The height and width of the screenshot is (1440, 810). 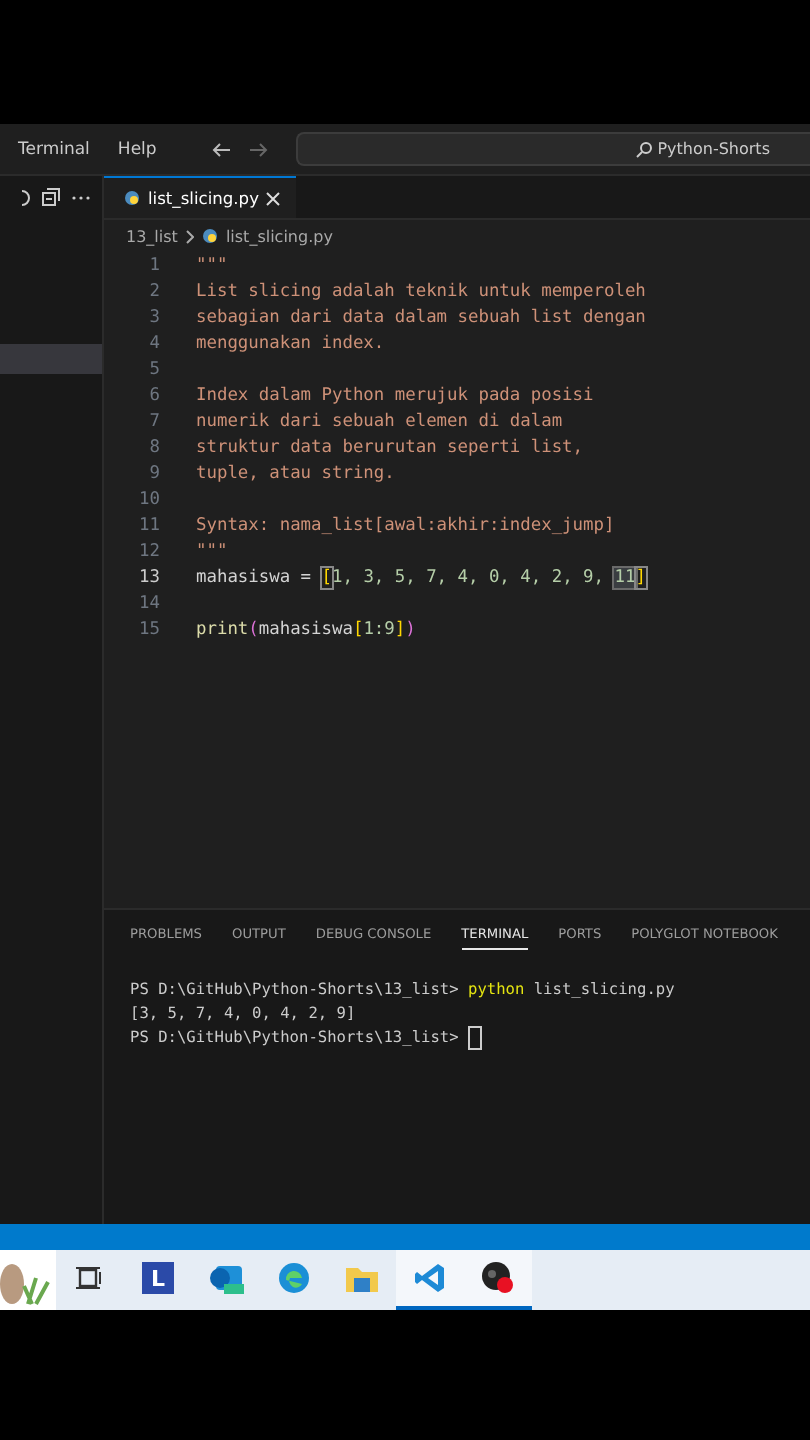 What do you see at coordinates (152, 236) in the screenshot?
I see `breadcrumb: 13_list` at bounding box center [152, 236].